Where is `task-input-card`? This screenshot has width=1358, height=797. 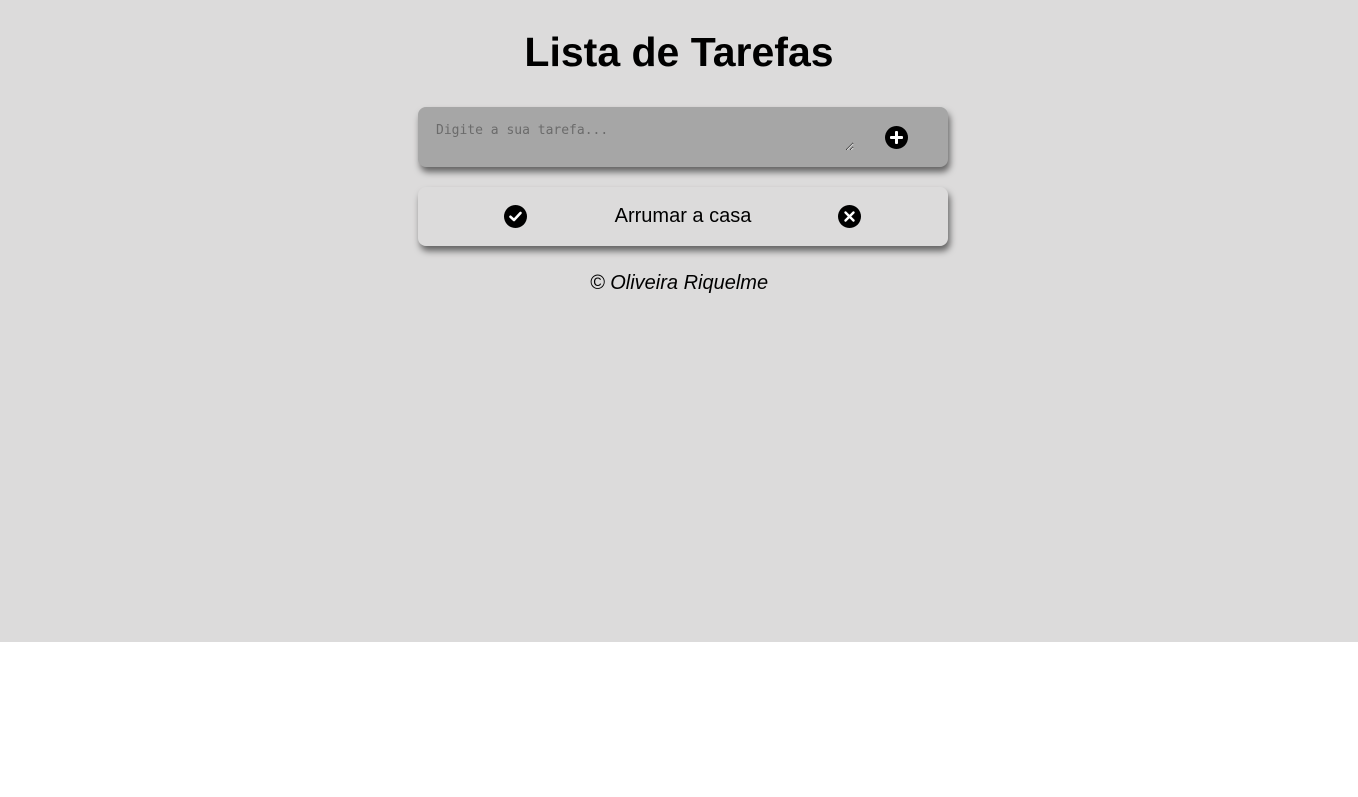
task-input-card is located at coordinates (683, 137).